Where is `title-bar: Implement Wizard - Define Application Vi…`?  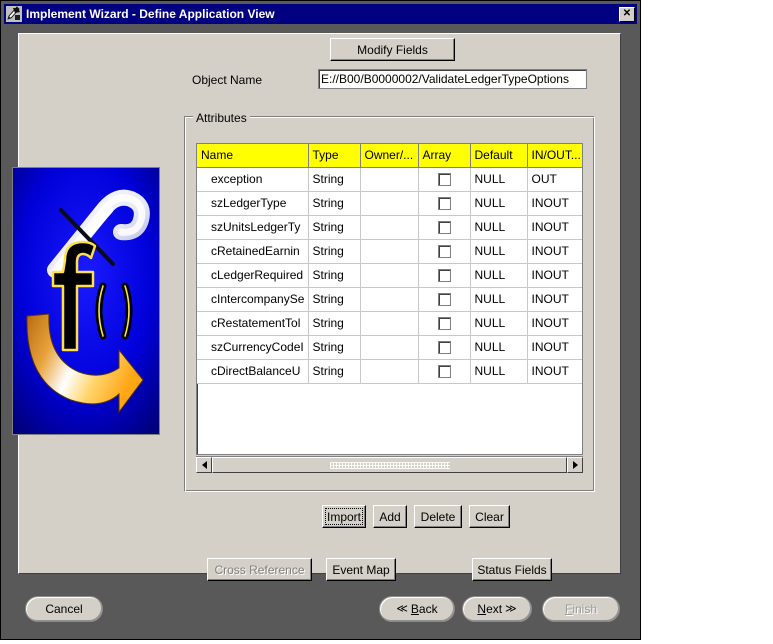 title-bar: Implement Wizard - Define Application Vi… is located at coordinates (320, 14).